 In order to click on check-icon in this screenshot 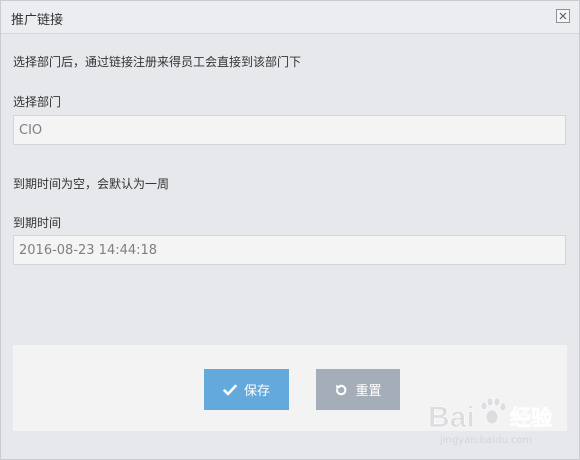, I will do `click(230, 389)`.